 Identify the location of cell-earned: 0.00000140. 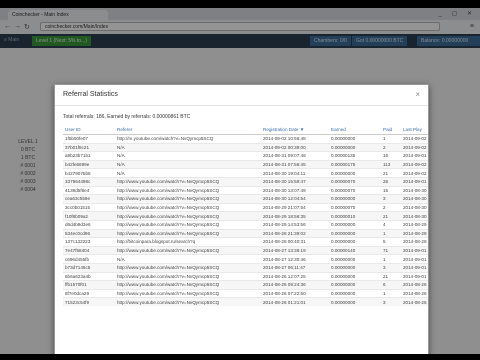
(355, 250).